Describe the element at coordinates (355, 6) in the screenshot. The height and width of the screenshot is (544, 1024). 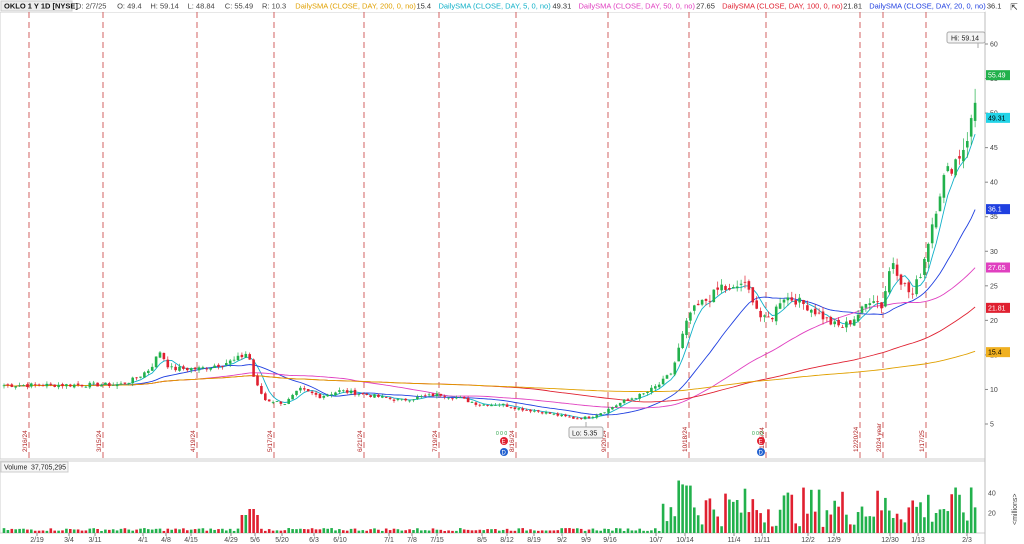
I see `study-label: DailySMA (CLOSE, DAY, 200, 0, no)` at that location.